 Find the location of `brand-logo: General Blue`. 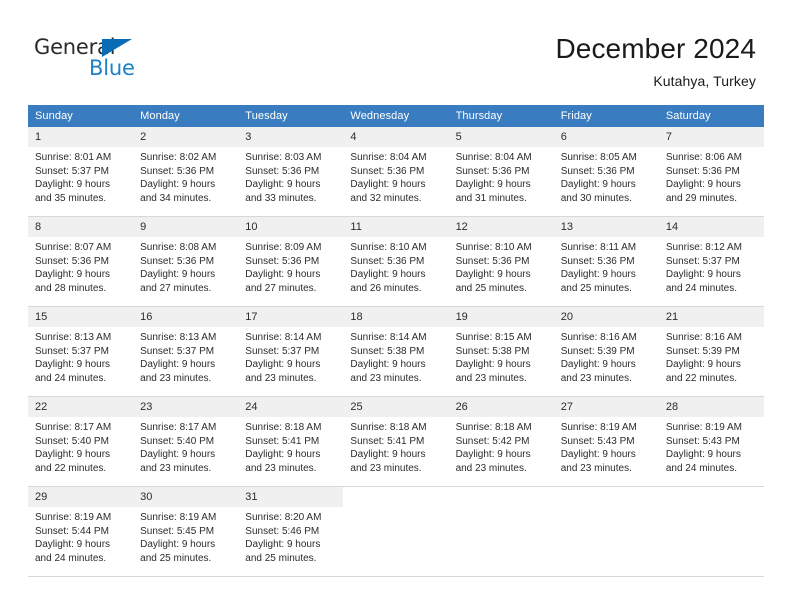

brand-logo: General Blue is located at coordinates (124, 62).